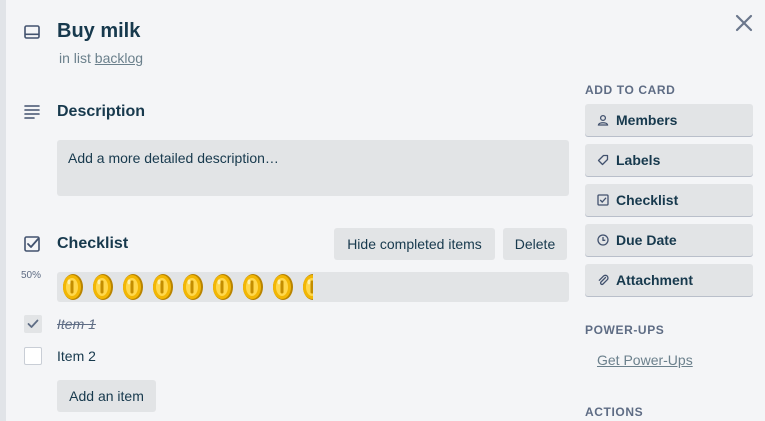 This screenshot has width=765, height=421. Describe the element at coordinates (98, 31) in the screenshot. I see `card-title: Buy milk` at that location.